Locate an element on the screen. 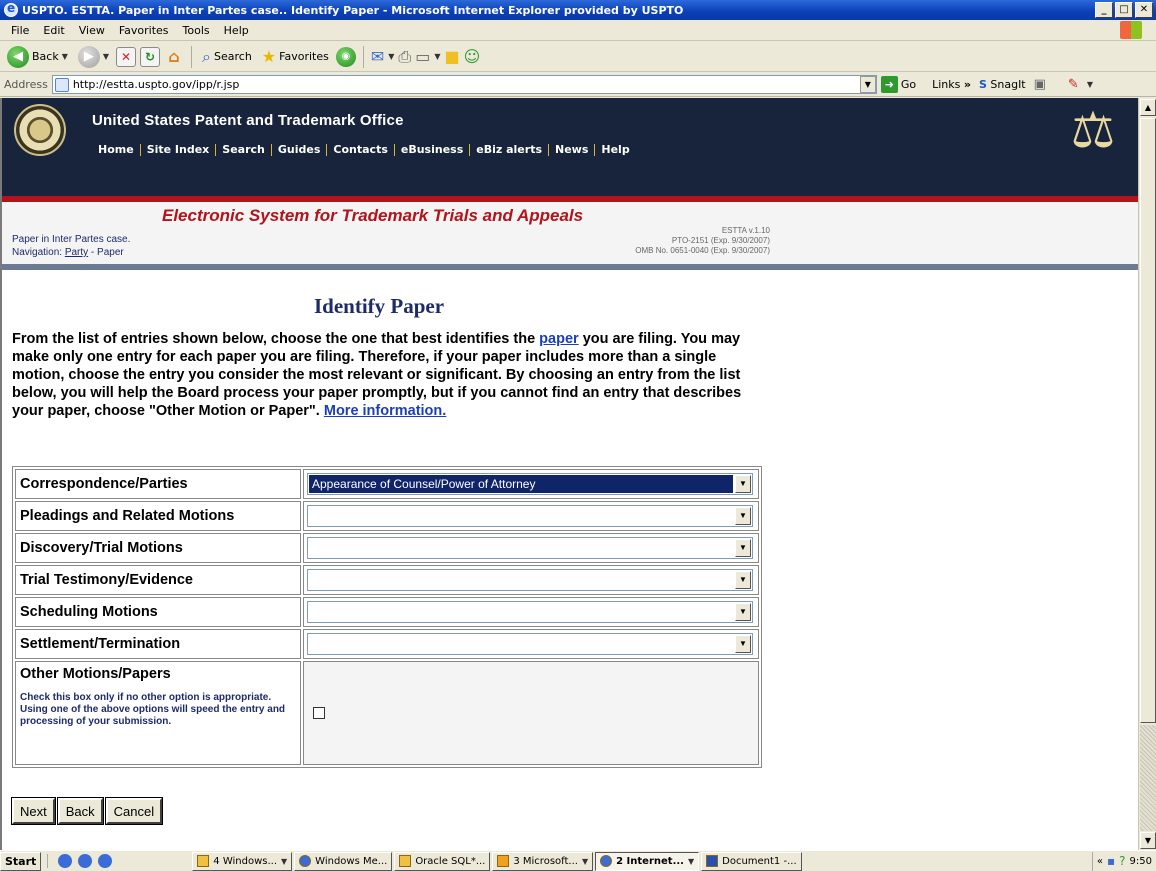  nav-site-index: Site Index is located at coordinates (179, 150).